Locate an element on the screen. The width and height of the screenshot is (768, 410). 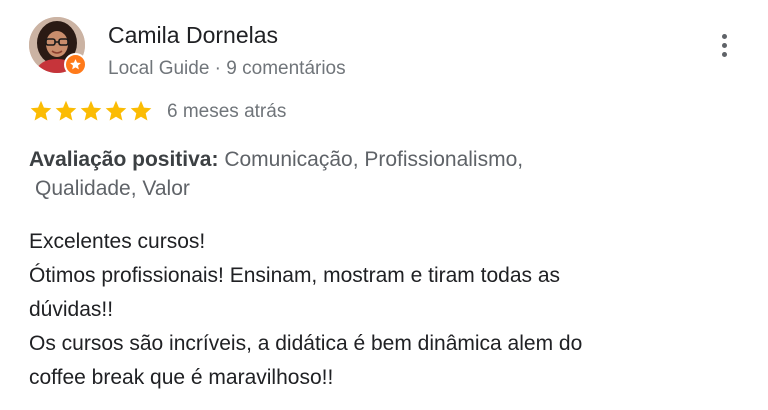
star-rating is located at coordinates (91, 112).